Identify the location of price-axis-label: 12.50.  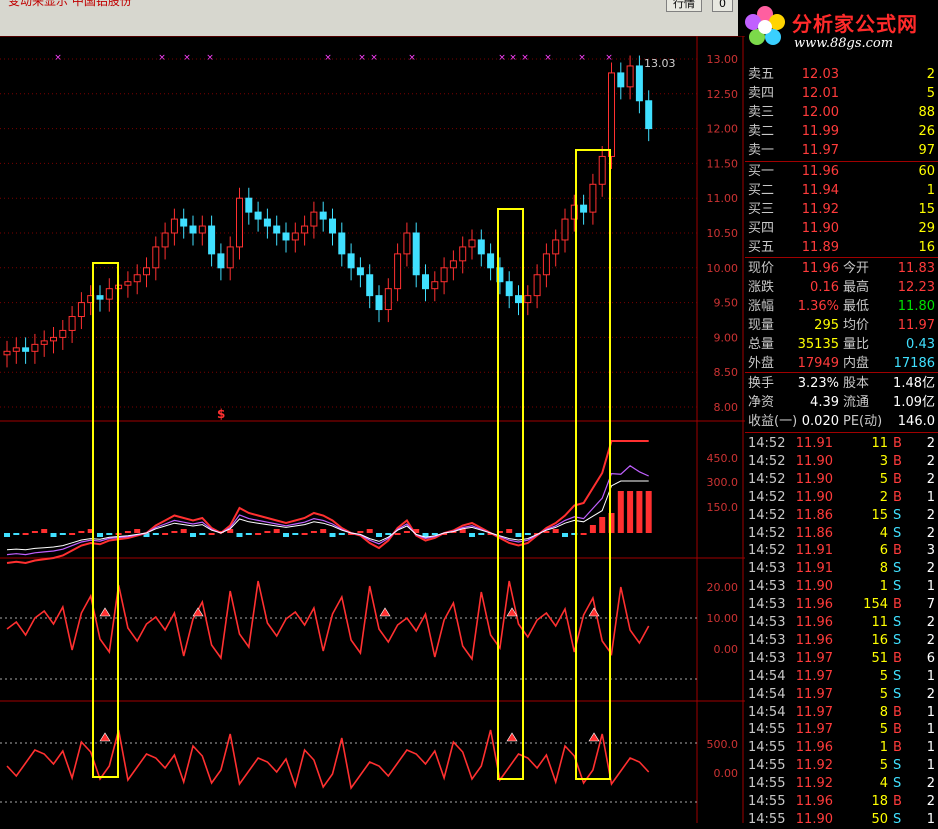
(723, 94).